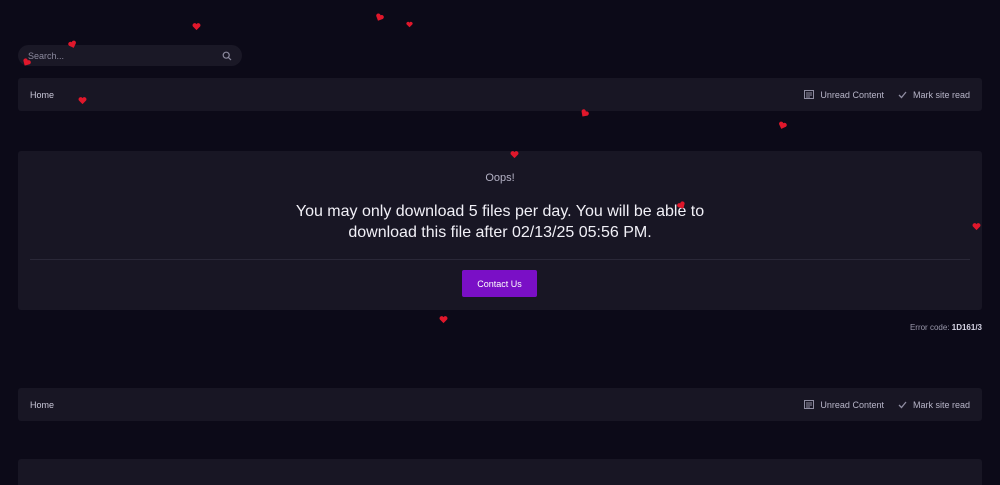 The width and height of the screenshot is (1000, 485). What do you see at coordinates (500, 472) in the screenshot?
I see `content-panel-bottom` at bounding box center [500, 472].